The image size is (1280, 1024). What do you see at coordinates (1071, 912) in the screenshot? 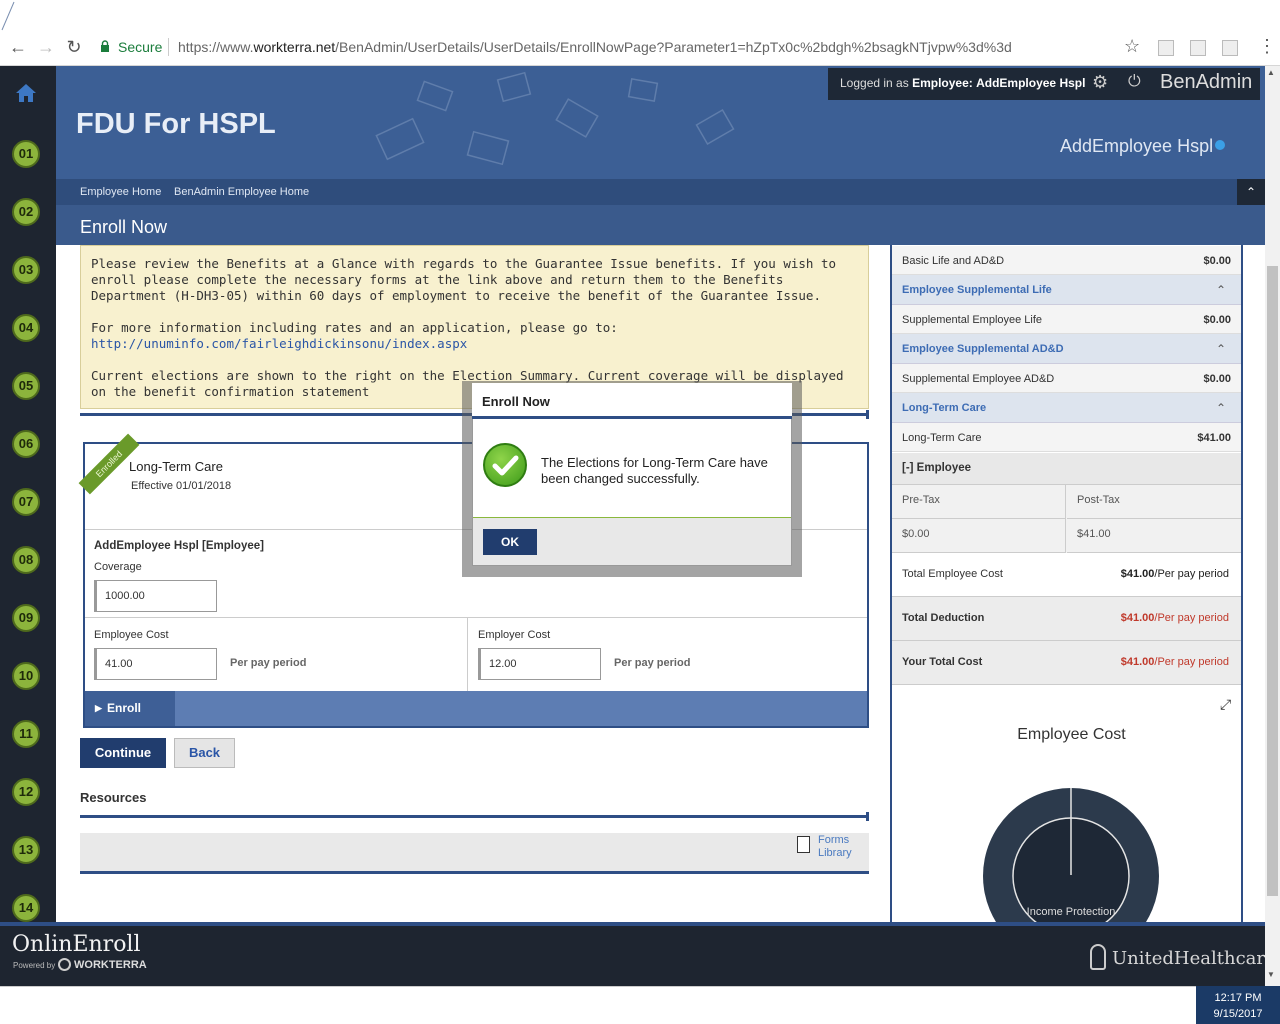
I see `chart-slice-label: Income Protection` at bounding box center [1071, 912].